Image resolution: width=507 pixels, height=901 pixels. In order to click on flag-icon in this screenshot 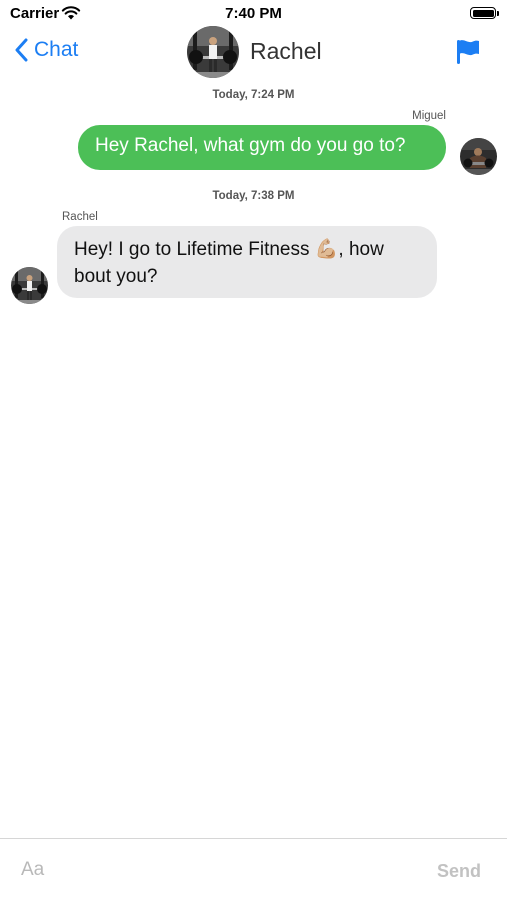, I will do `click(468, 52)`.